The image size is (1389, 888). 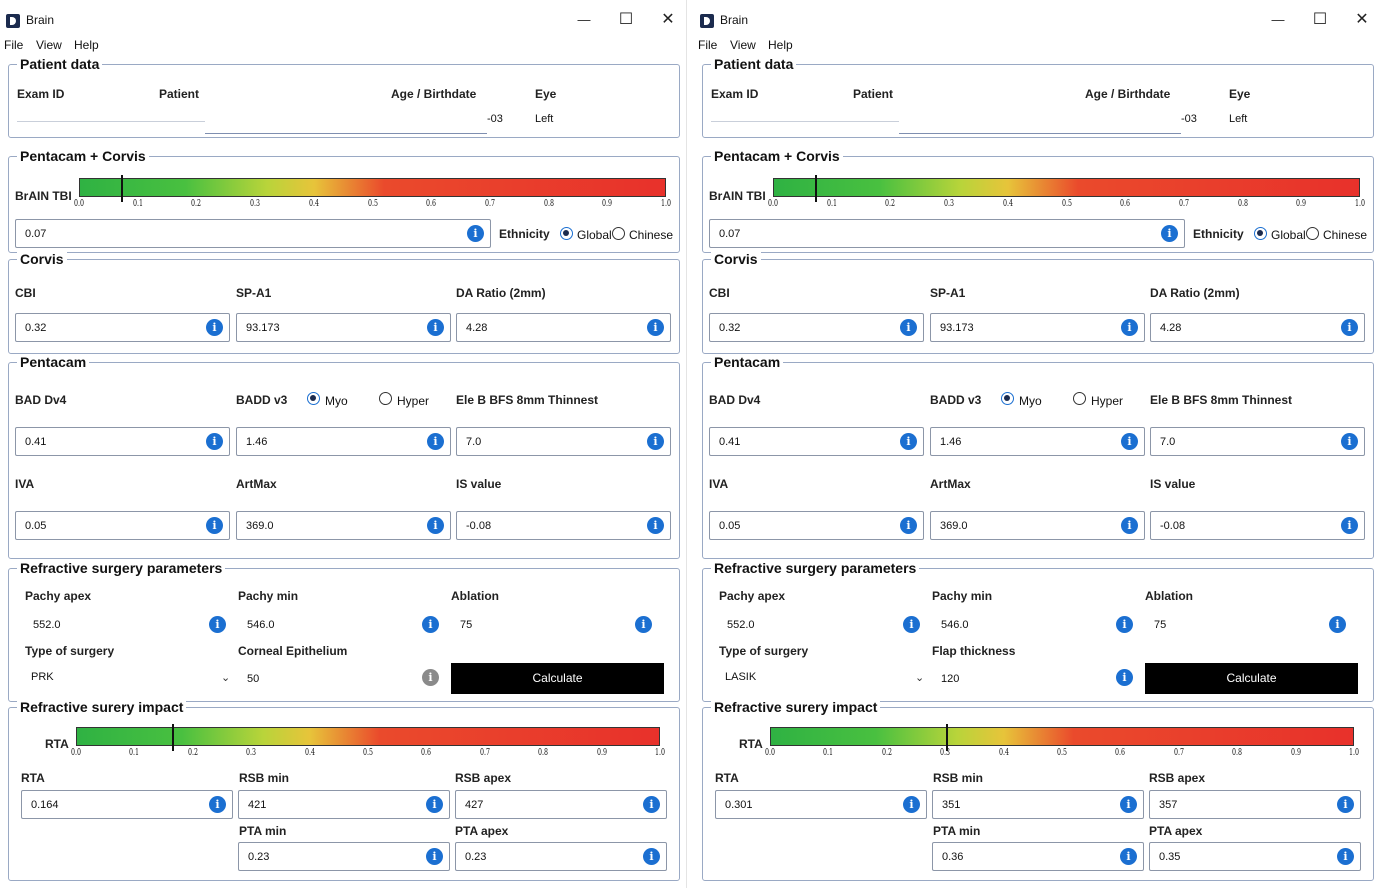 What do you see at coordinates (1038, 804) in the screenshot?
I see `rsb-min-field: 351 i` at bounding box center [1038, 804].